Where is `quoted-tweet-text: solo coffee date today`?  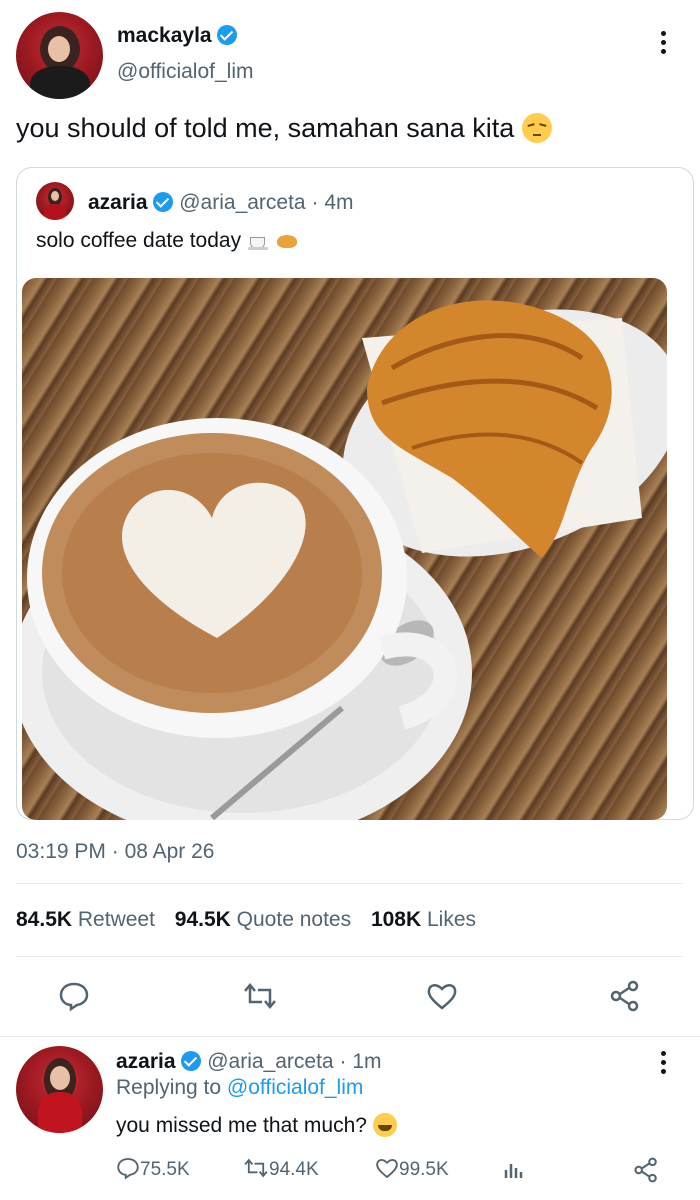
quoted-tweet-text: solo coffee date today is located at coordinates (167, 241).